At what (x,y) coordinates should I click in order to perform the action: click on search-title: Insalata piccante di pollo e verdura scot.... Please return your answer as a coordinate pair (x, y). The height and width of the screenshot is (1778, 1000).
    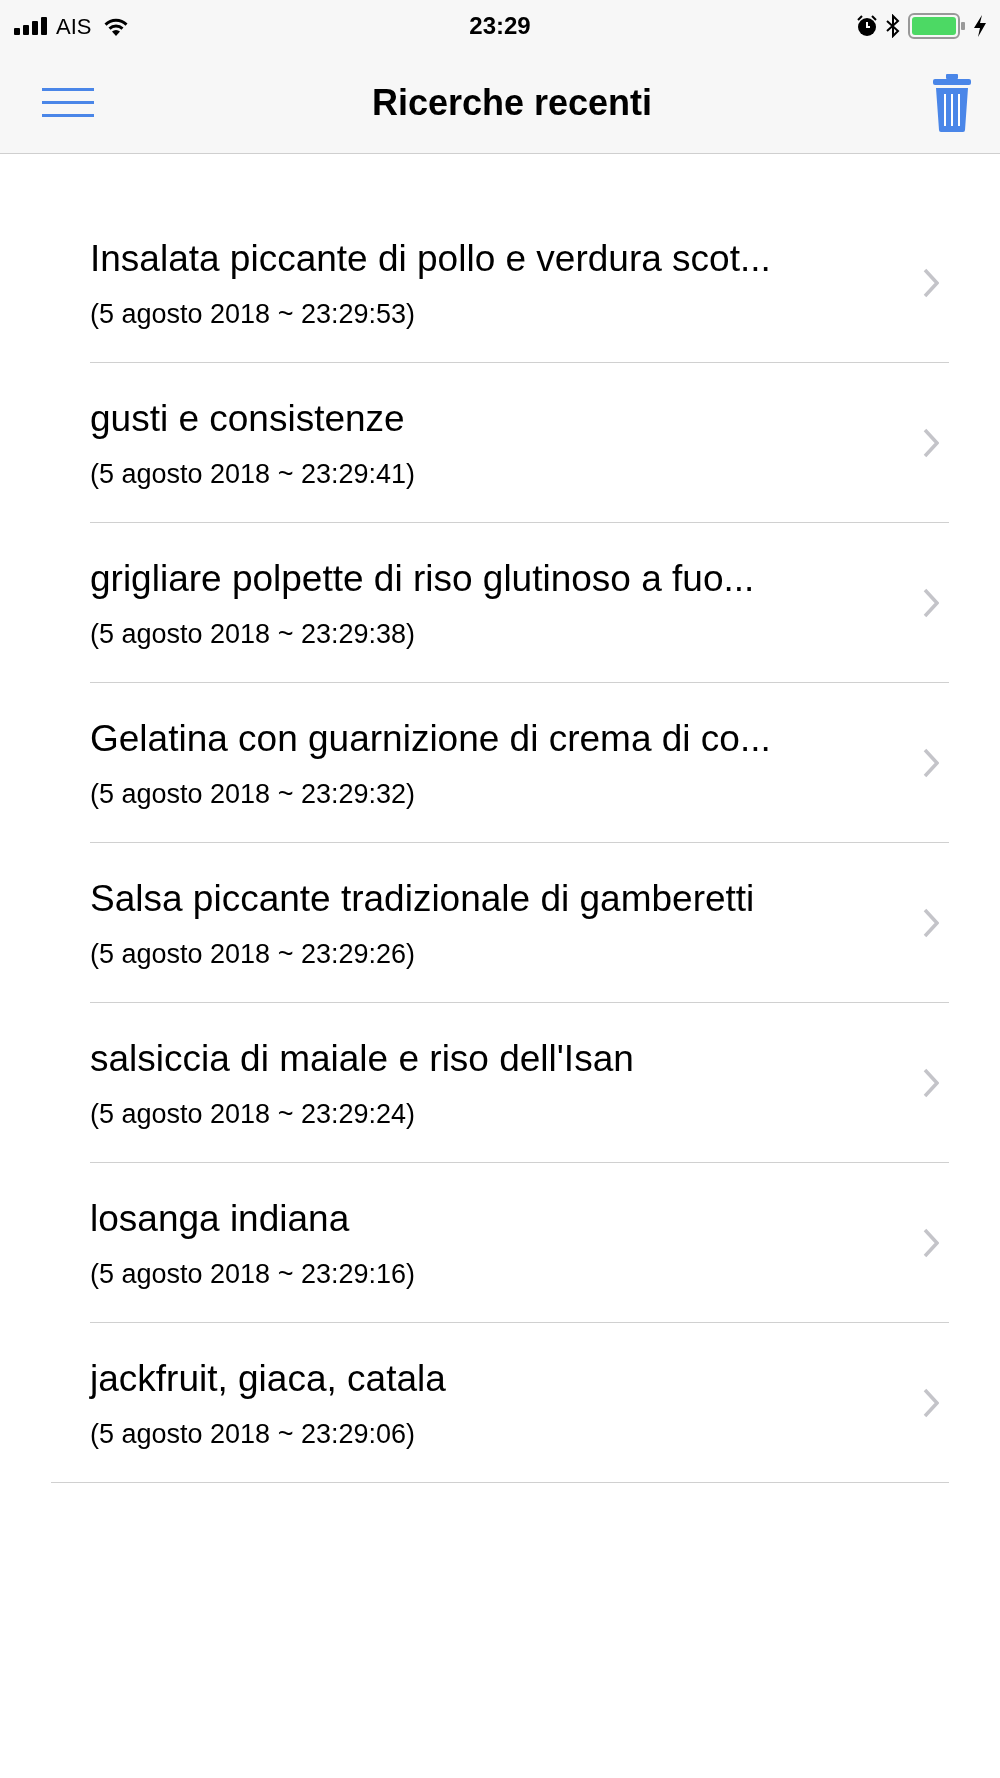
    Looking at the image, I should click on (430, 258).